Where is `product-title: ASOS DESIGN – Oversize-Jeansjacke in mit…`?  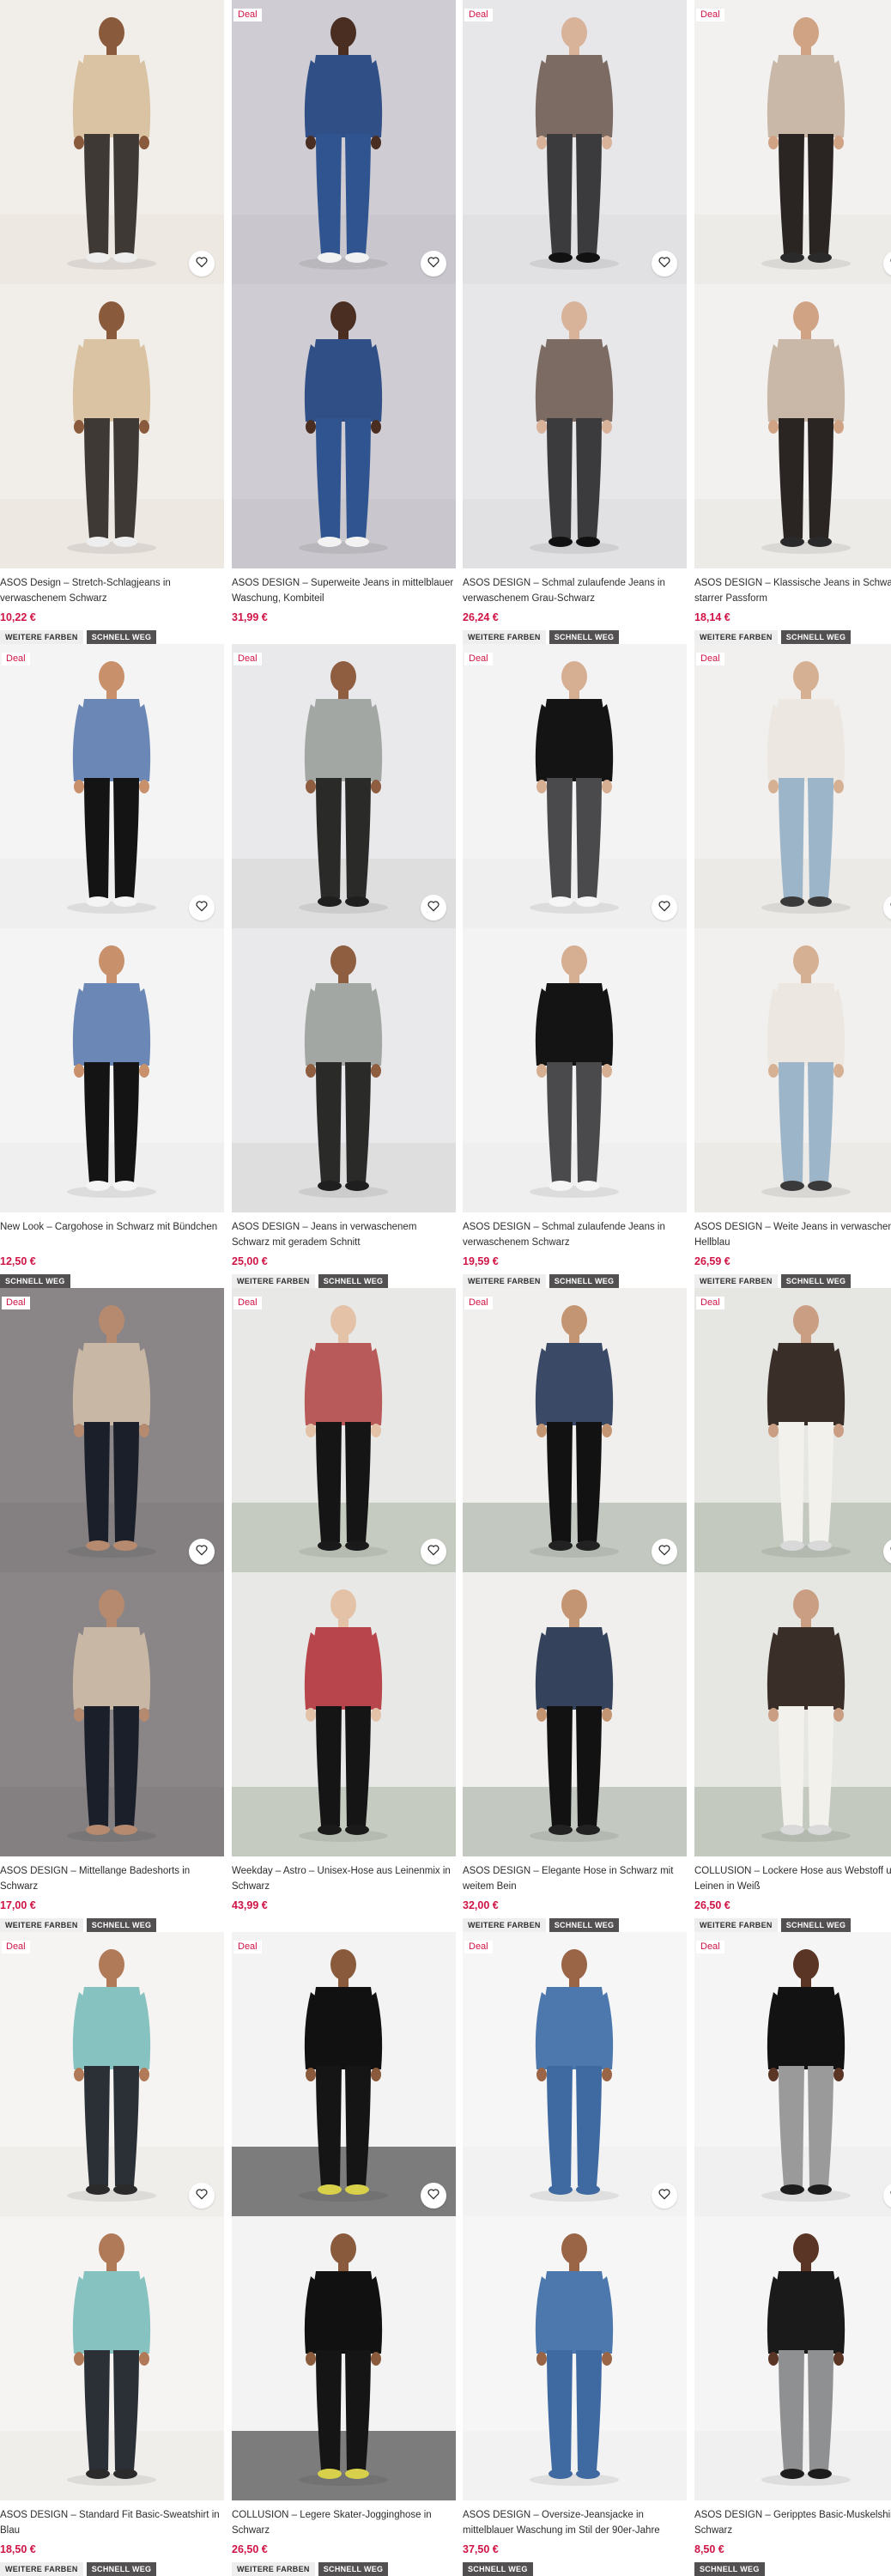 product-title: ASOS DESIGN – Oversize-Jeansjacke in mit… is located at coordinates (575, 2522).